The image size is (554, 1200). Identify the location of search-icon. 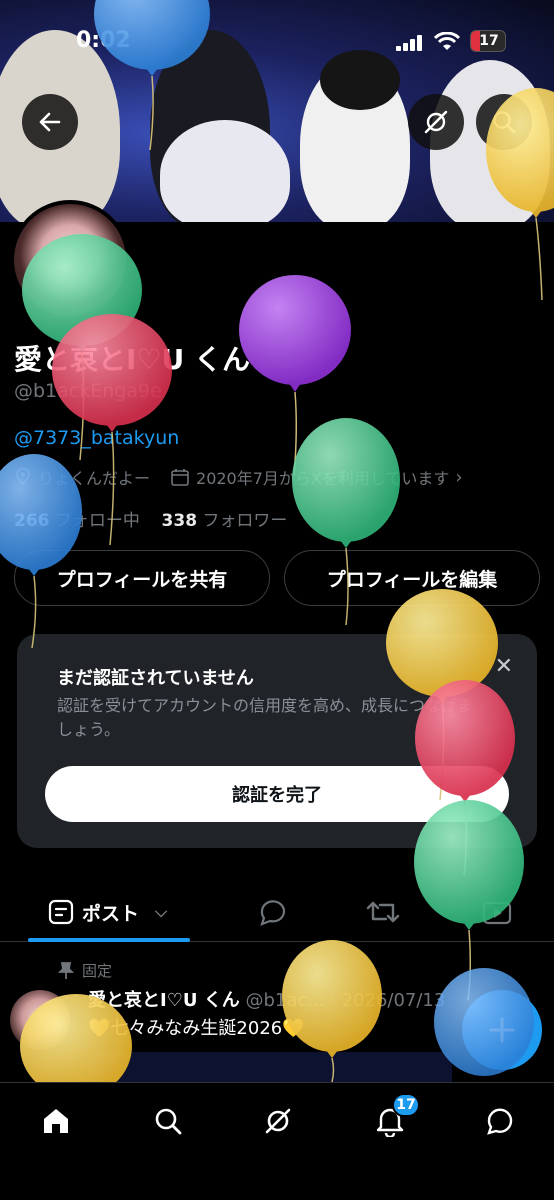
(168, 1121).